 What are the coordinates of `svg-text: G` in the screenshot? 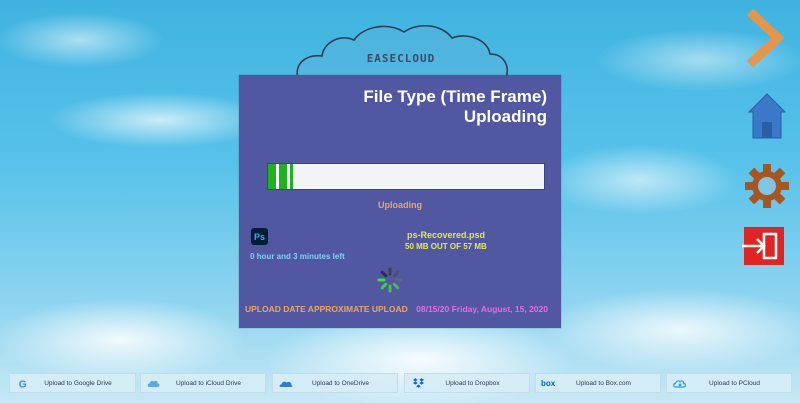 It's located at (22, 384).